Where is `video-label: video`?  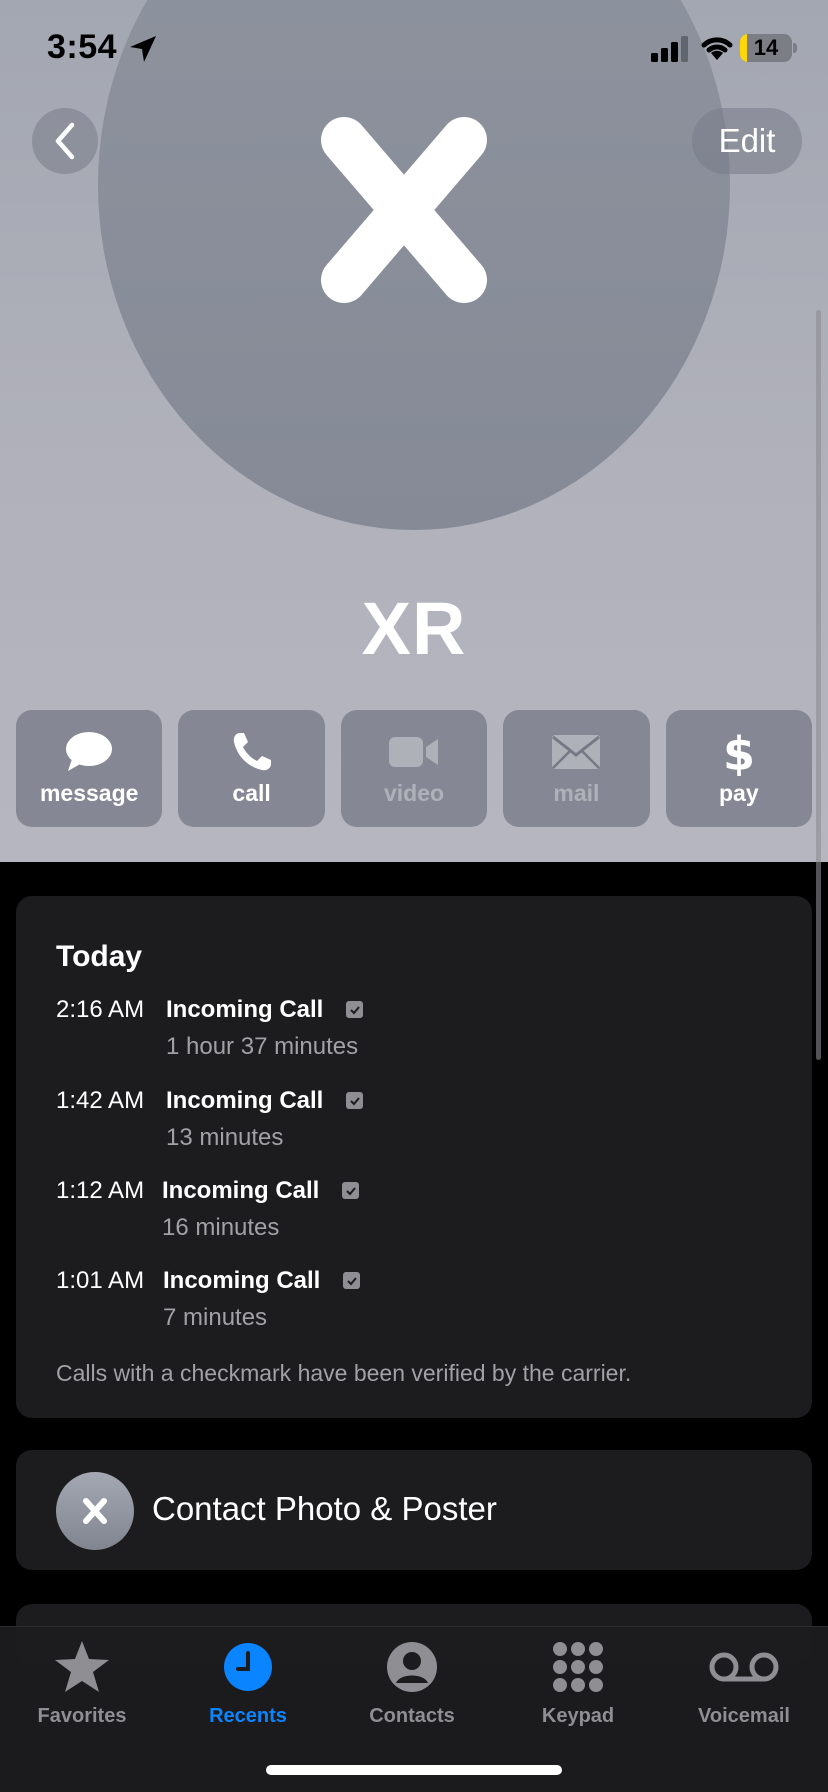 video-label: video is located at coordinates (414, 793).